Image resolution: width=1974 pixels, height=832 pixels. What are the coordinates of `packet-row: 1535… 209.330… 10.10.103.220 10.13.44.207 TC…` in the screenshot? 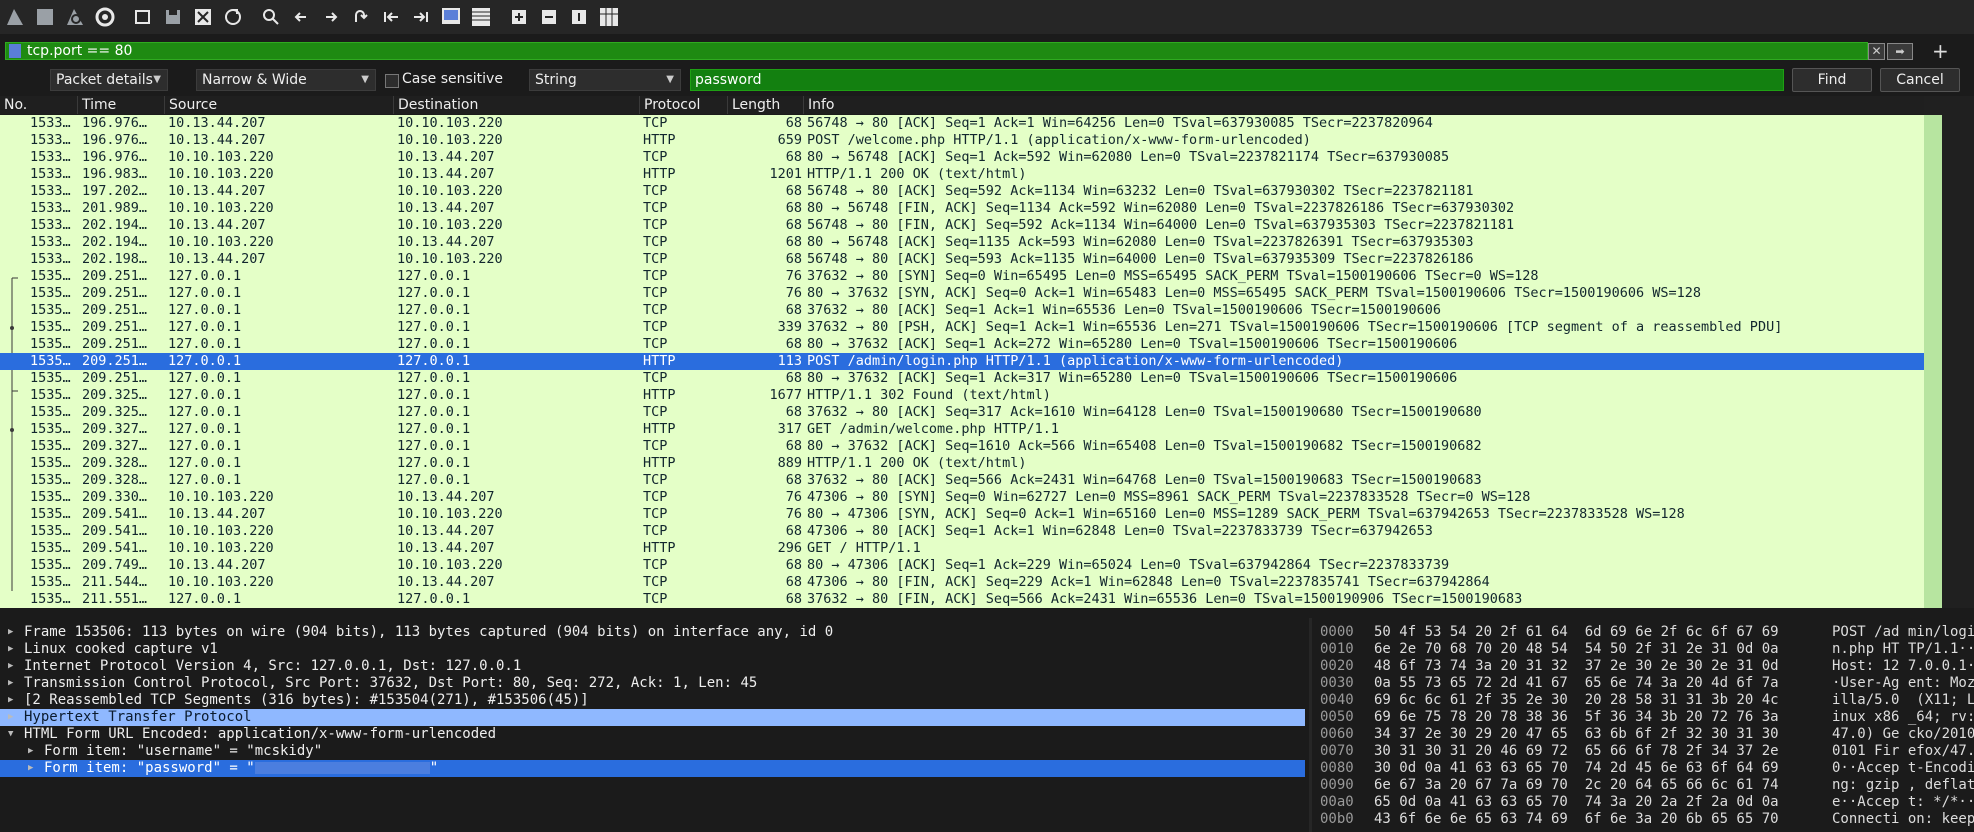 It's located at (962, 497).